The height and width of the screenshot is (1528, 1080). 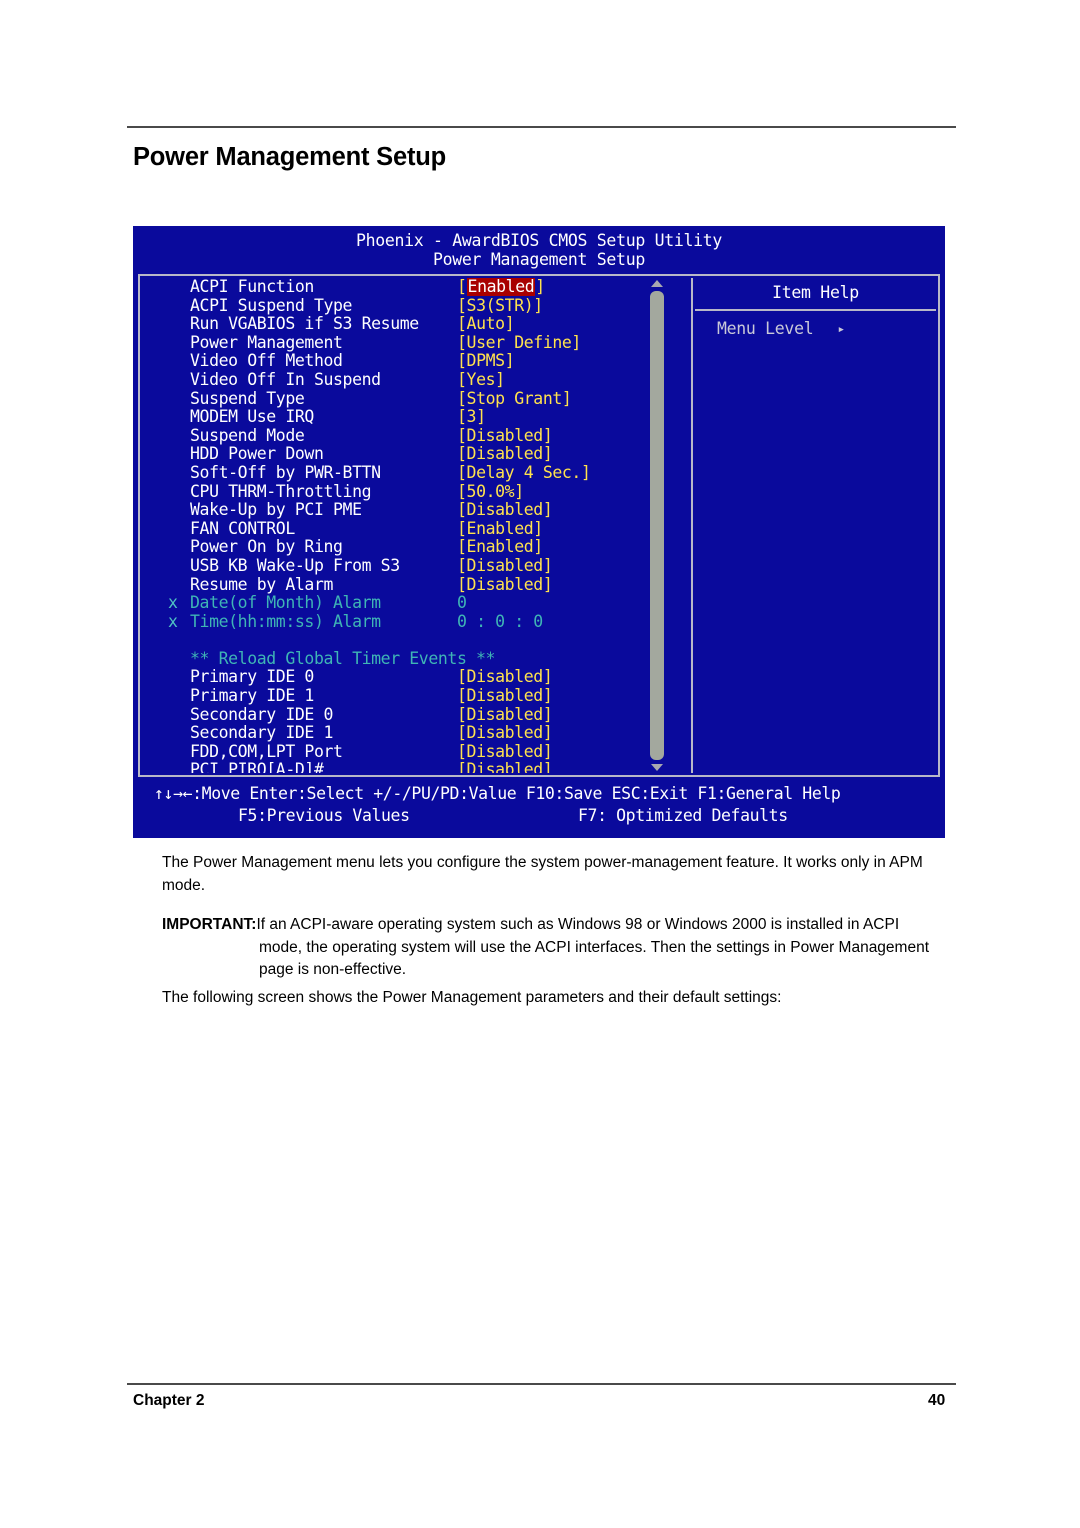 What do you see at coordinates (937, 1400) in the screenshot?
I see `footer-page-number: 40` at bounding box center [937, 1400].